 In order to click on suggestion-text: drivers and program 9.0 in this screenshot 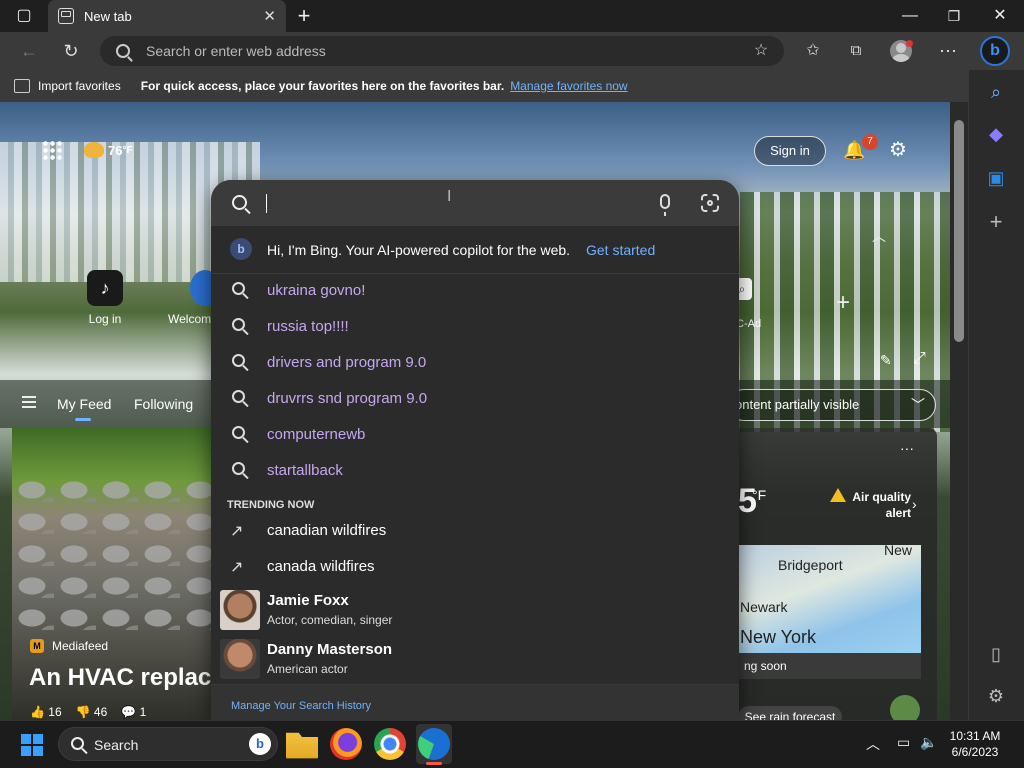, I will do `click(347, 362)`.